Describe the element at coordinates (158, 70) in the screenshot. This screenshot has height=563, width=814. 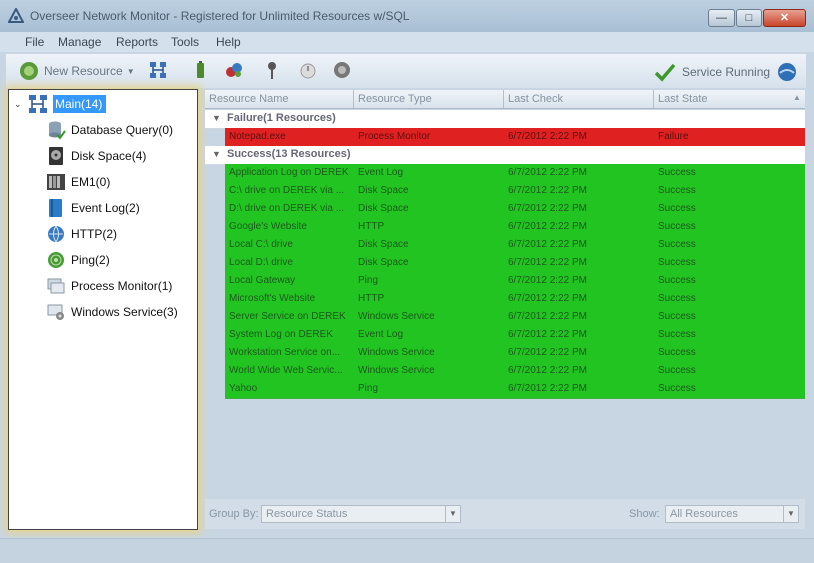
I see `network-tree-icon` at that location.